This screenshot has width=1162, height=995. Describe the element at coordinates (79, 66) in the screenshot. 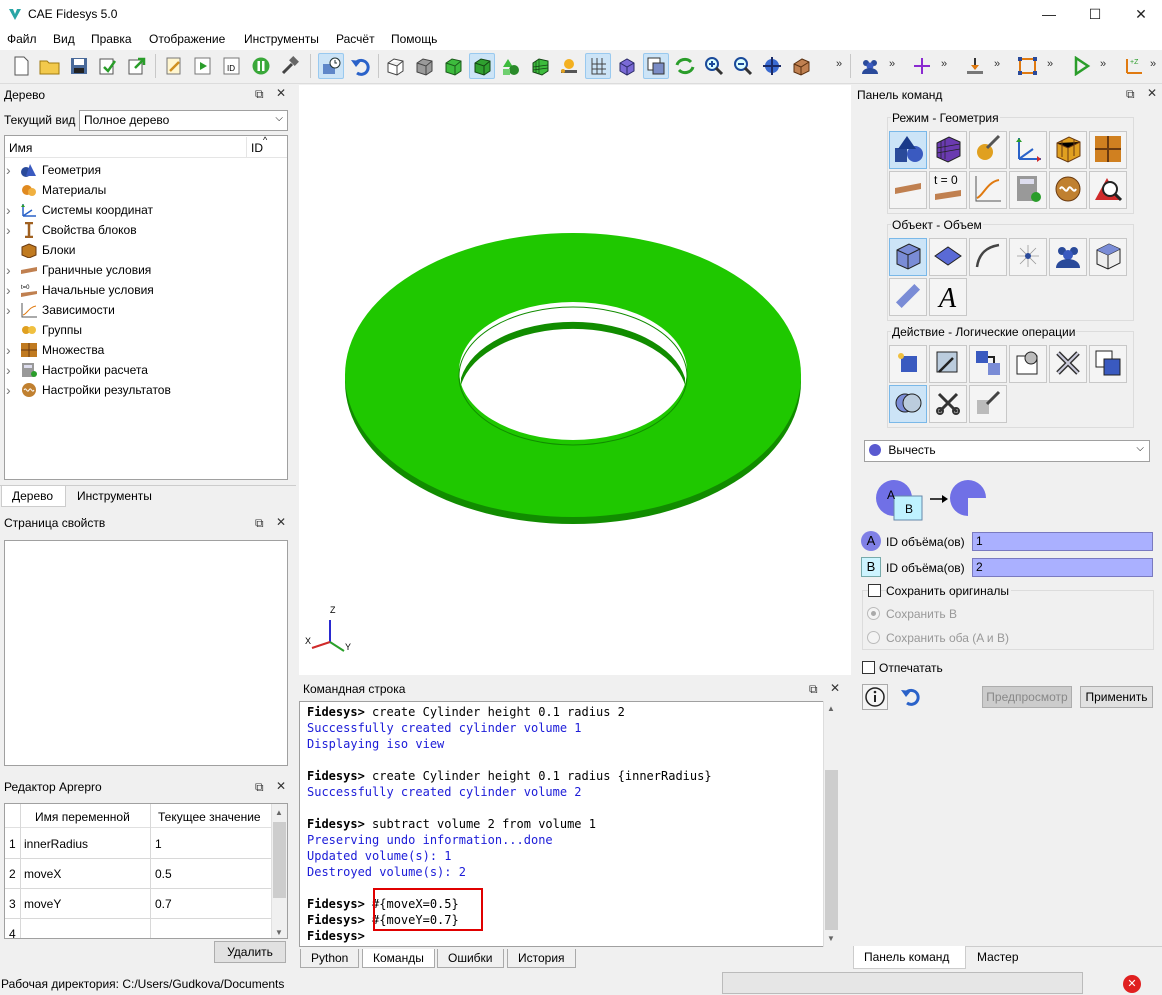

I see `save-icon` at that location.